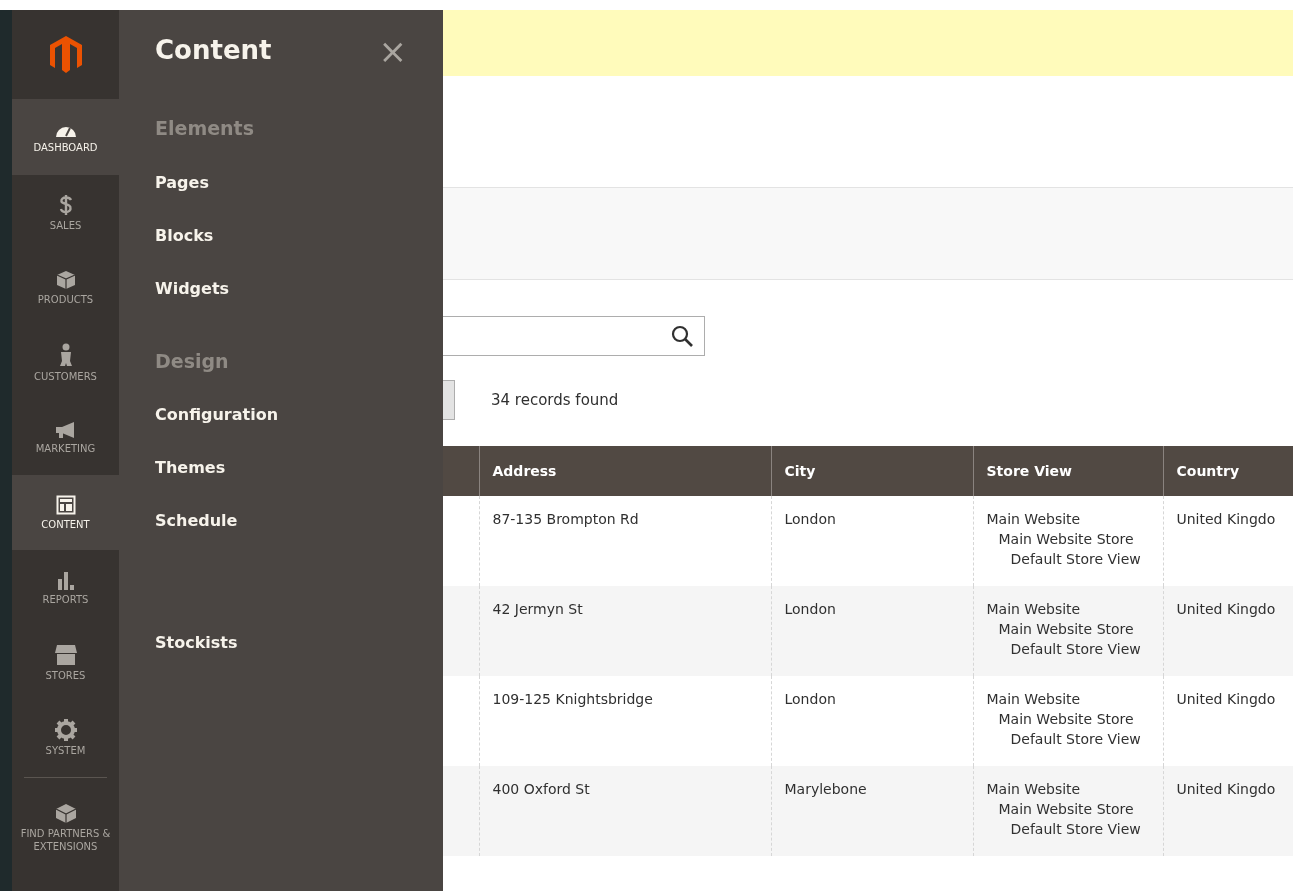 This screenshot has width=1304, height=891. I want to click on layout-icon, so click(65, 504).